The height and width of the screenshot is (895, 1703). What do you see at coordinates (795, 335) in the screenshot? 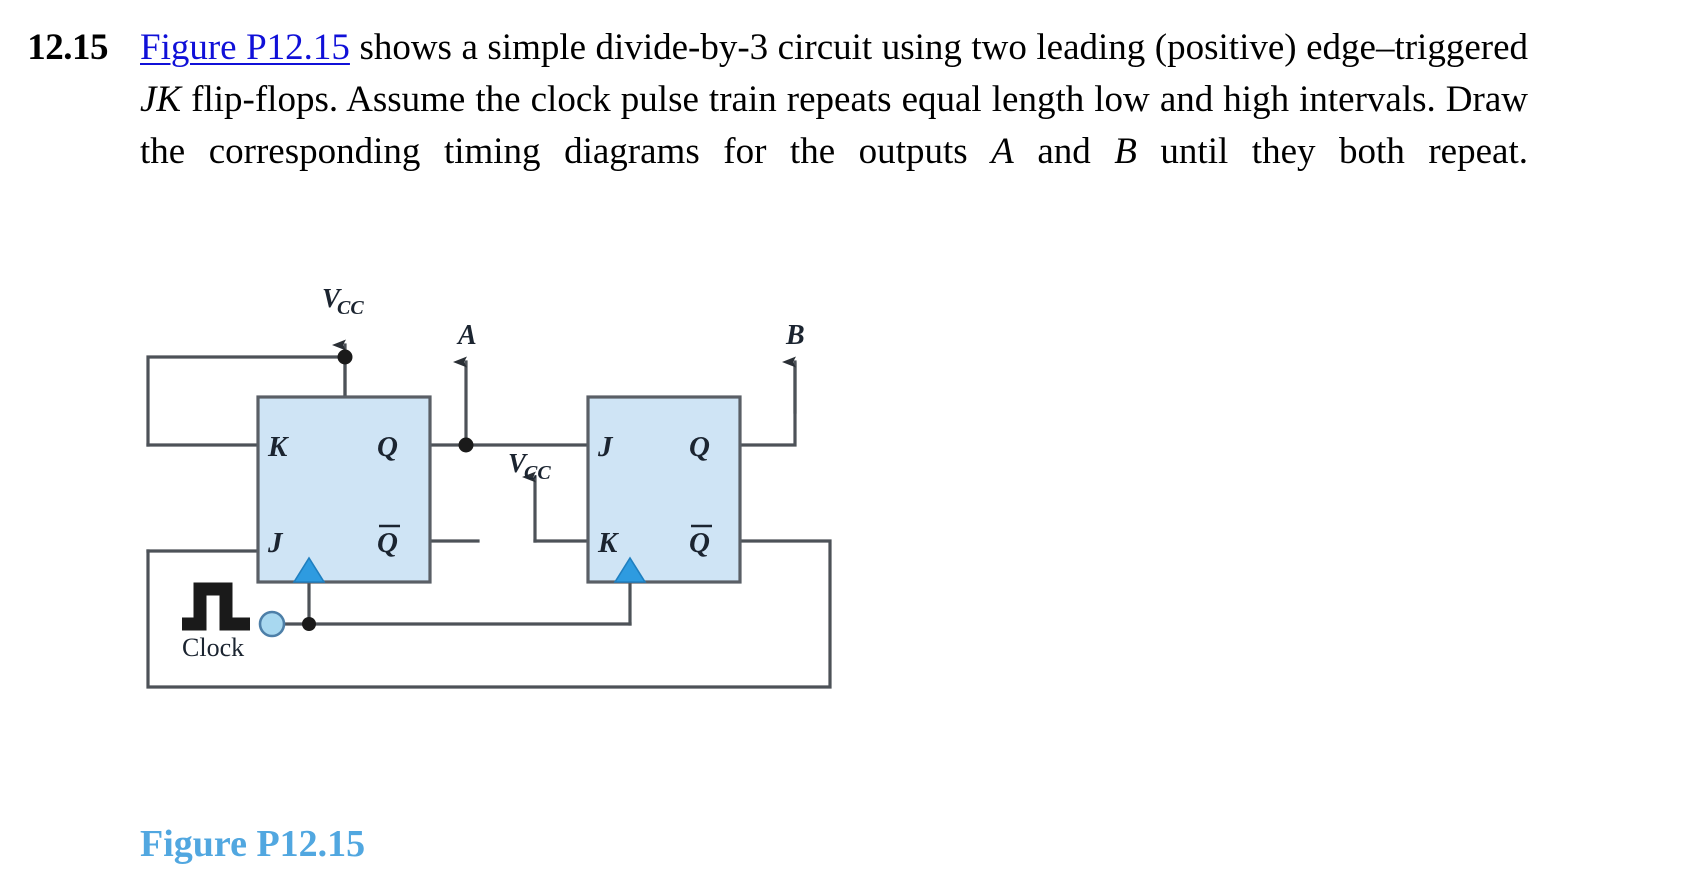
I see `output-b-label: B` at bounding box center [795, 335].